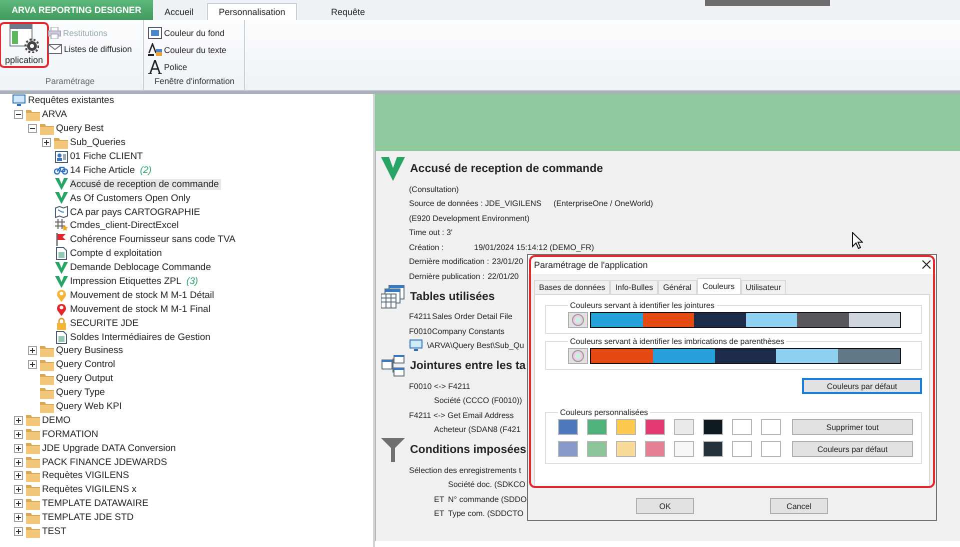  Describe the element at coordinates (154, 240) in the screenshot. I see `tree-item: Cohérence Fournisseur sans code TVA` at that location.